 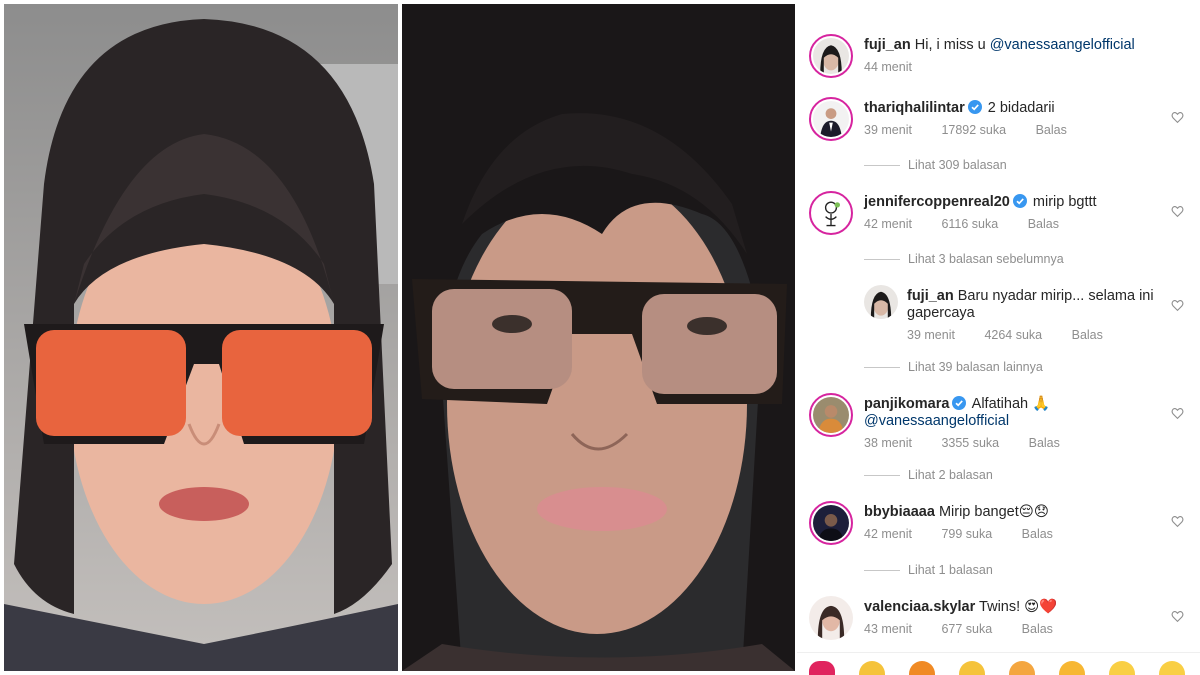 I want to click on view-replies-link: Lihat 39 balasan lainnya, so click(x=953, y=367).